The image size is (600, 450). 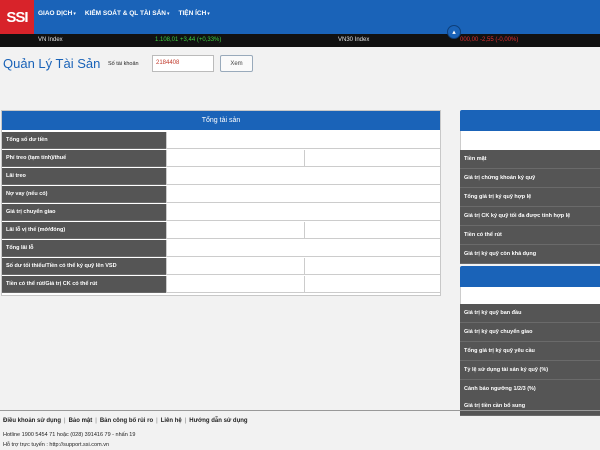 I want to click on side-row: Giá trị chứng khoán ký quỹ, so click(x=530, y=178).